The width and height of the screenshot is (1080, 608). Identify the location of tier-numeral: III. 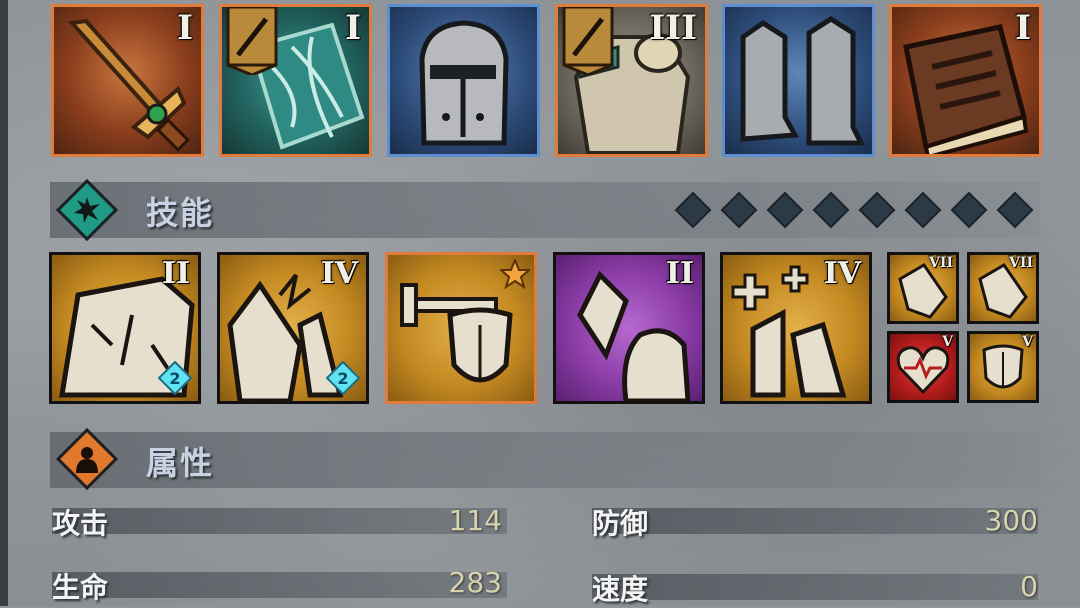
(673, 28).